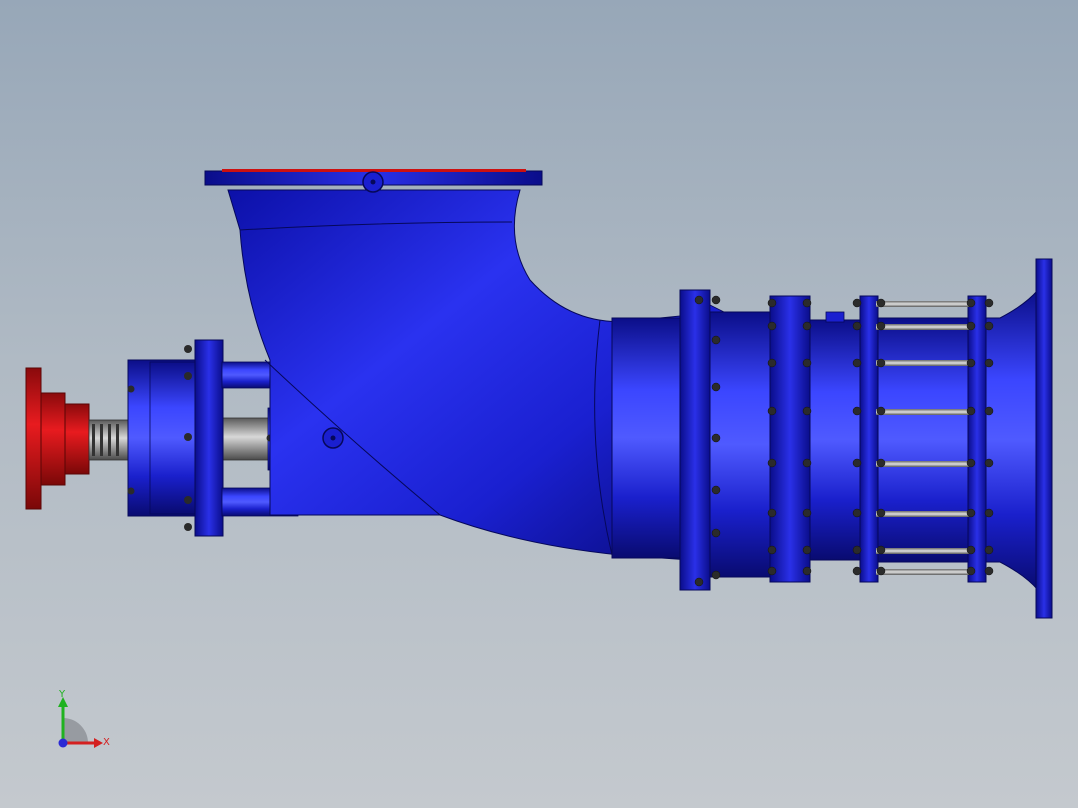 The width and height of the screenshot is (1078, 808). I want to click on outlet-flange, so click(373, 181).